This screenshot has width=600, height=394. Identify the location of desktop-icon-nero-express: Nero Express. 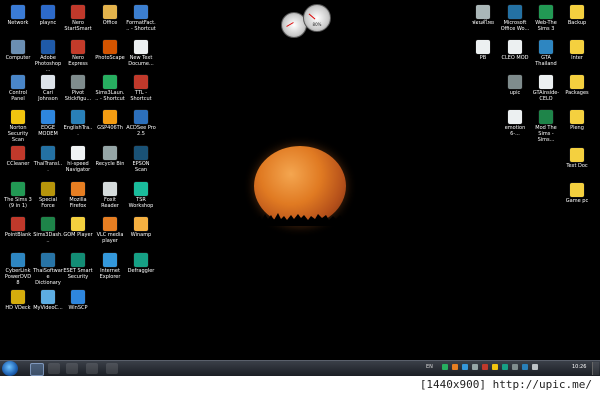
(78, 53).